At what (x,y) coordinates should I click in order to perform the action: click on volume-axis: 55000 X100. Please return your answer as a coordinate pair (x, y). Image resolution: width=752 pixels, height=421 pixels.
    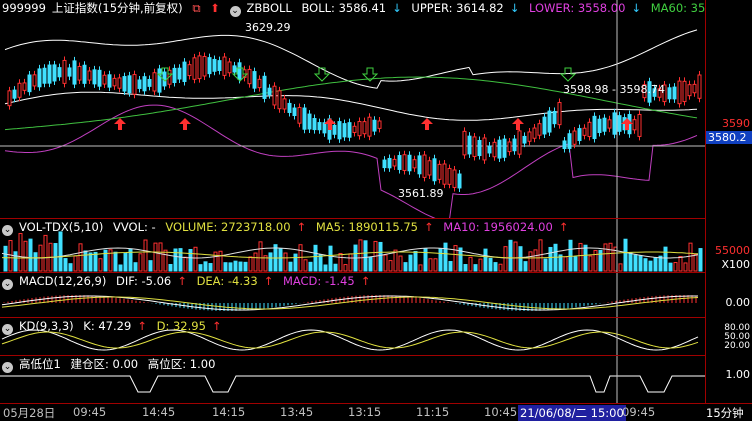
    Looking at the image, I should click on (728, 245).